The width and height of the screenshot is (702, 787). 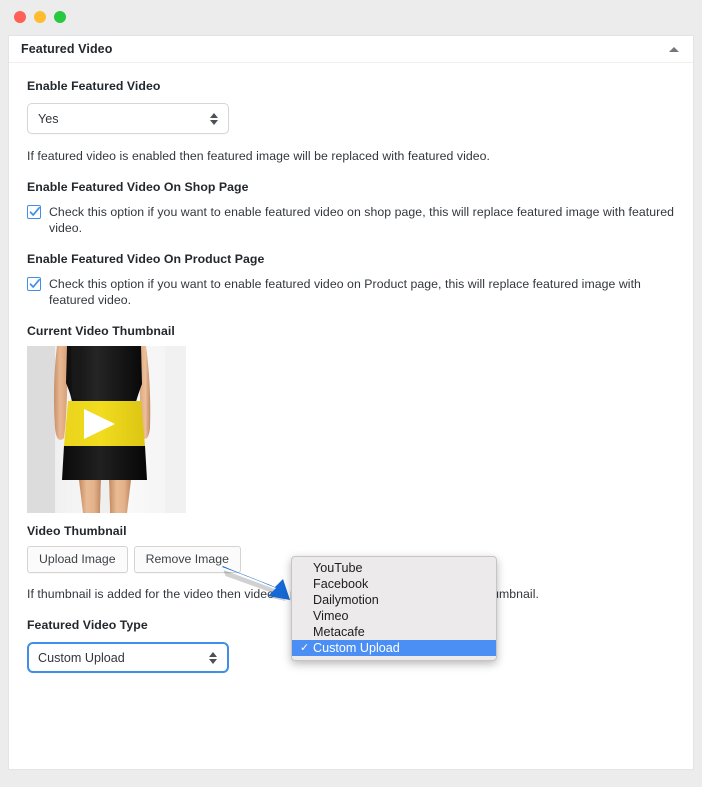 I want to click on metabox-header: Featured Video, so click(x=351, y=49).